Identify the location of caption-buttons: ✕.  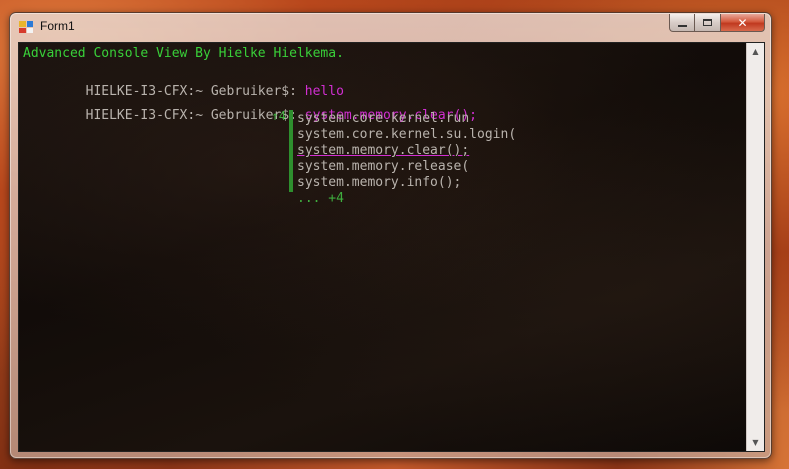
(717, 23).